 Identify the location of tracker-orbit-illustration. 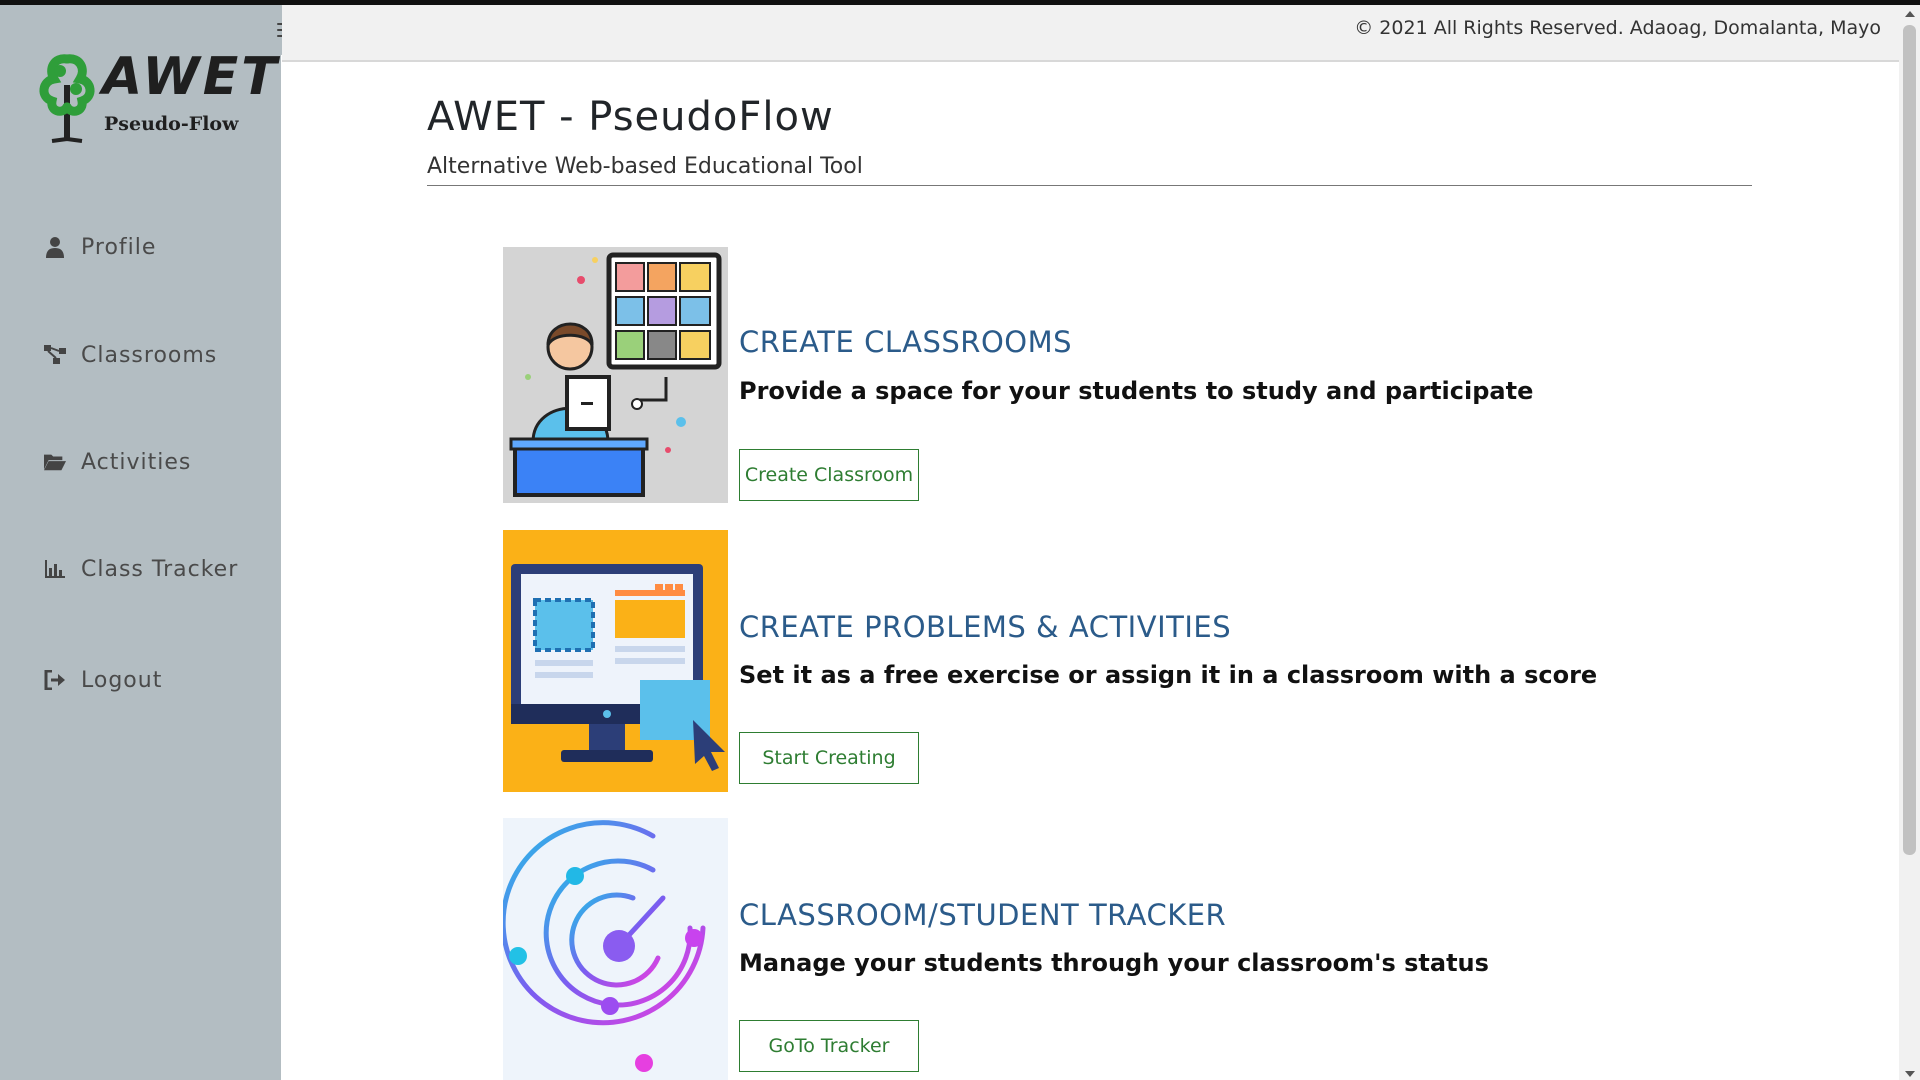
(615, 949).